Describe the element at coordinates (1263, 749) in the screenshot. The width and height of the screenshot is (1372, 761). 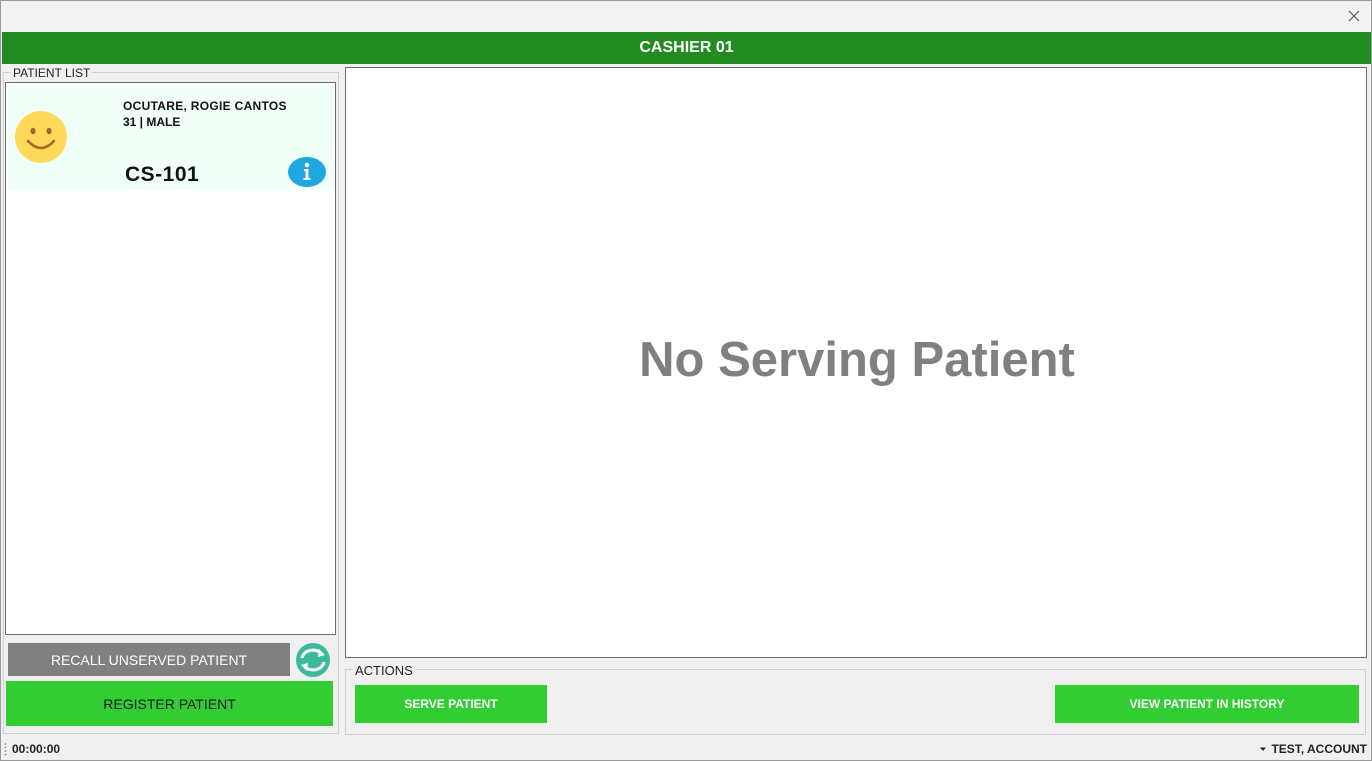
I see `dropdown-arrow-icon` at that location.